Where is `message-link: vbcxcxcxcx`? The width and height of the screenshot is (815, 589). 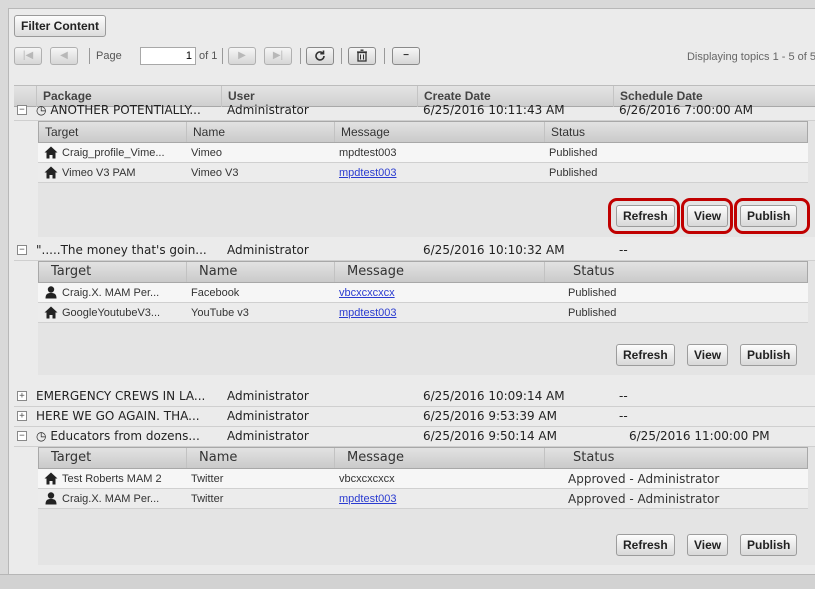 message-link: vbcxcxcxcx is located at coordinates (367, 293).